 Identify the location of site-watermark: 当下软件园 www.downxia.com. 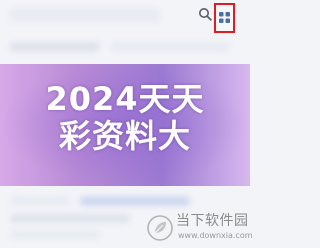
(199, 227).